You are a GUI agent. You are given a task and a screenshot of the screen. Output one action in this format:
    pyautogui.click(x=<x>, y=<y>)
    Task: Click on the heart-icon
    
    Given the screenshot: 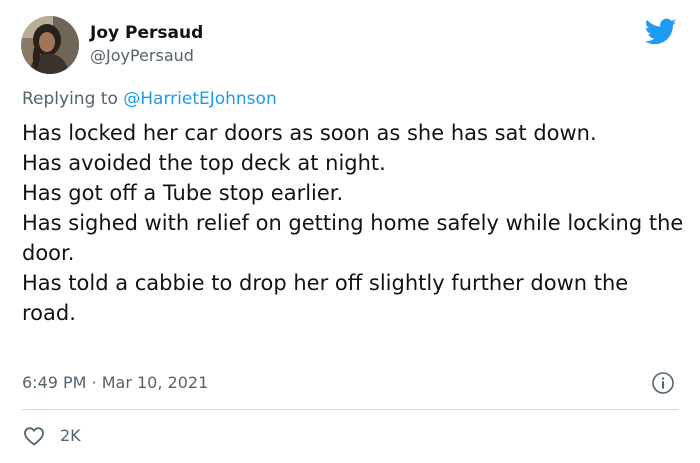 What is the action you would take?
    pyautogui.click(x=34, y=436)
    